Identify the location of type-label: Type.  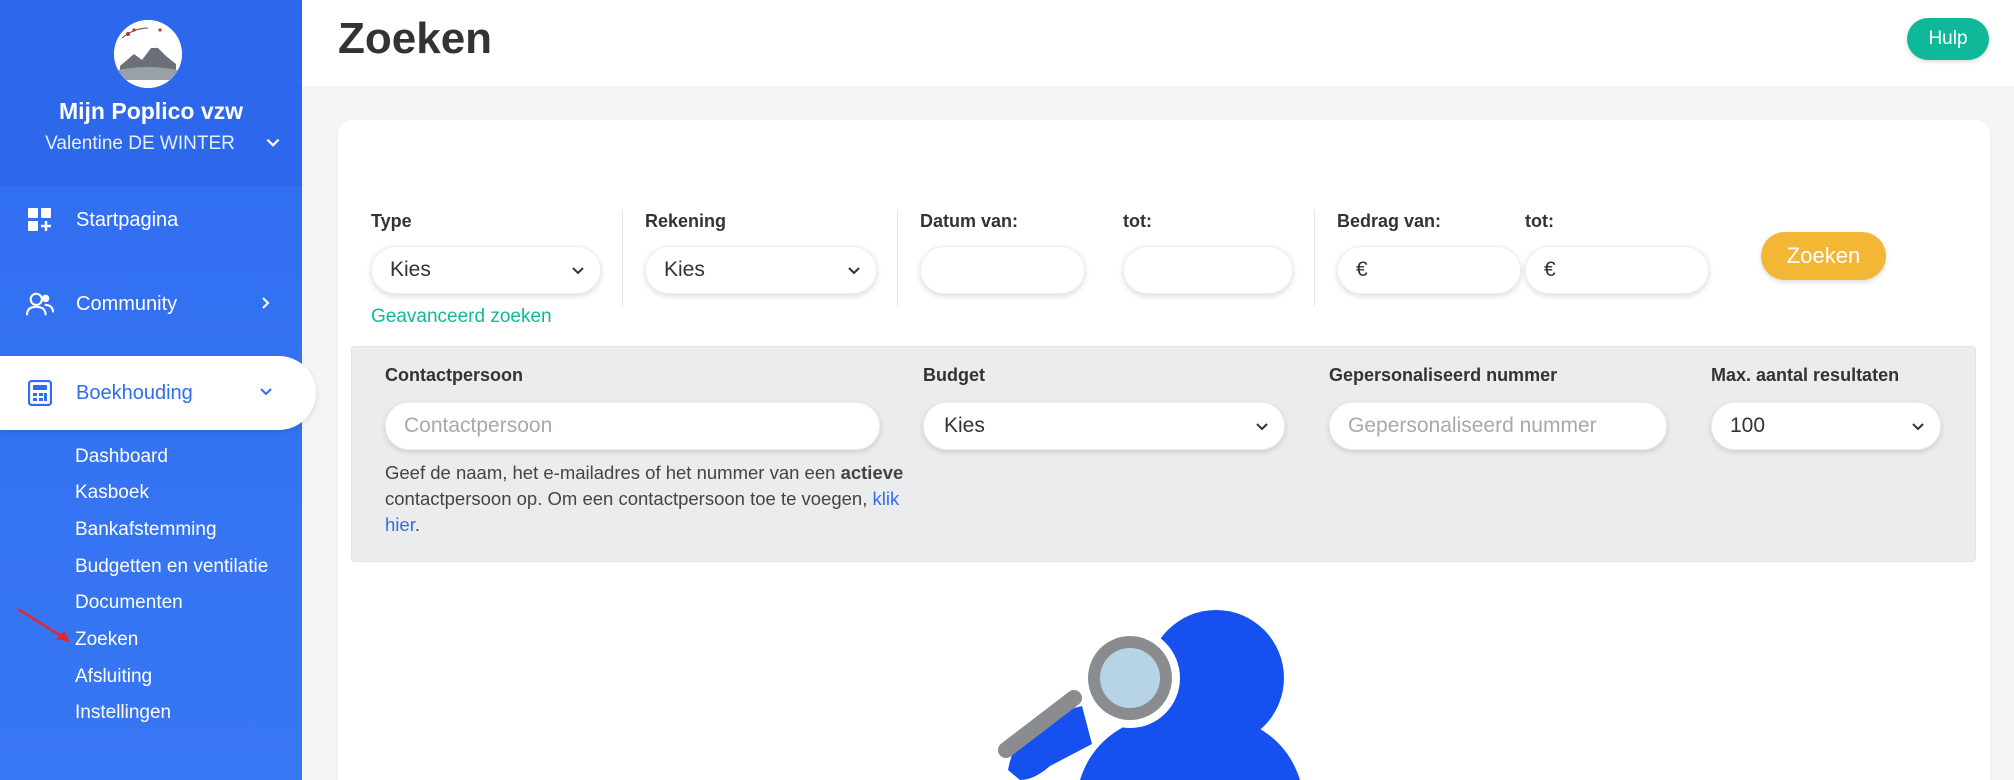
(391, 221).